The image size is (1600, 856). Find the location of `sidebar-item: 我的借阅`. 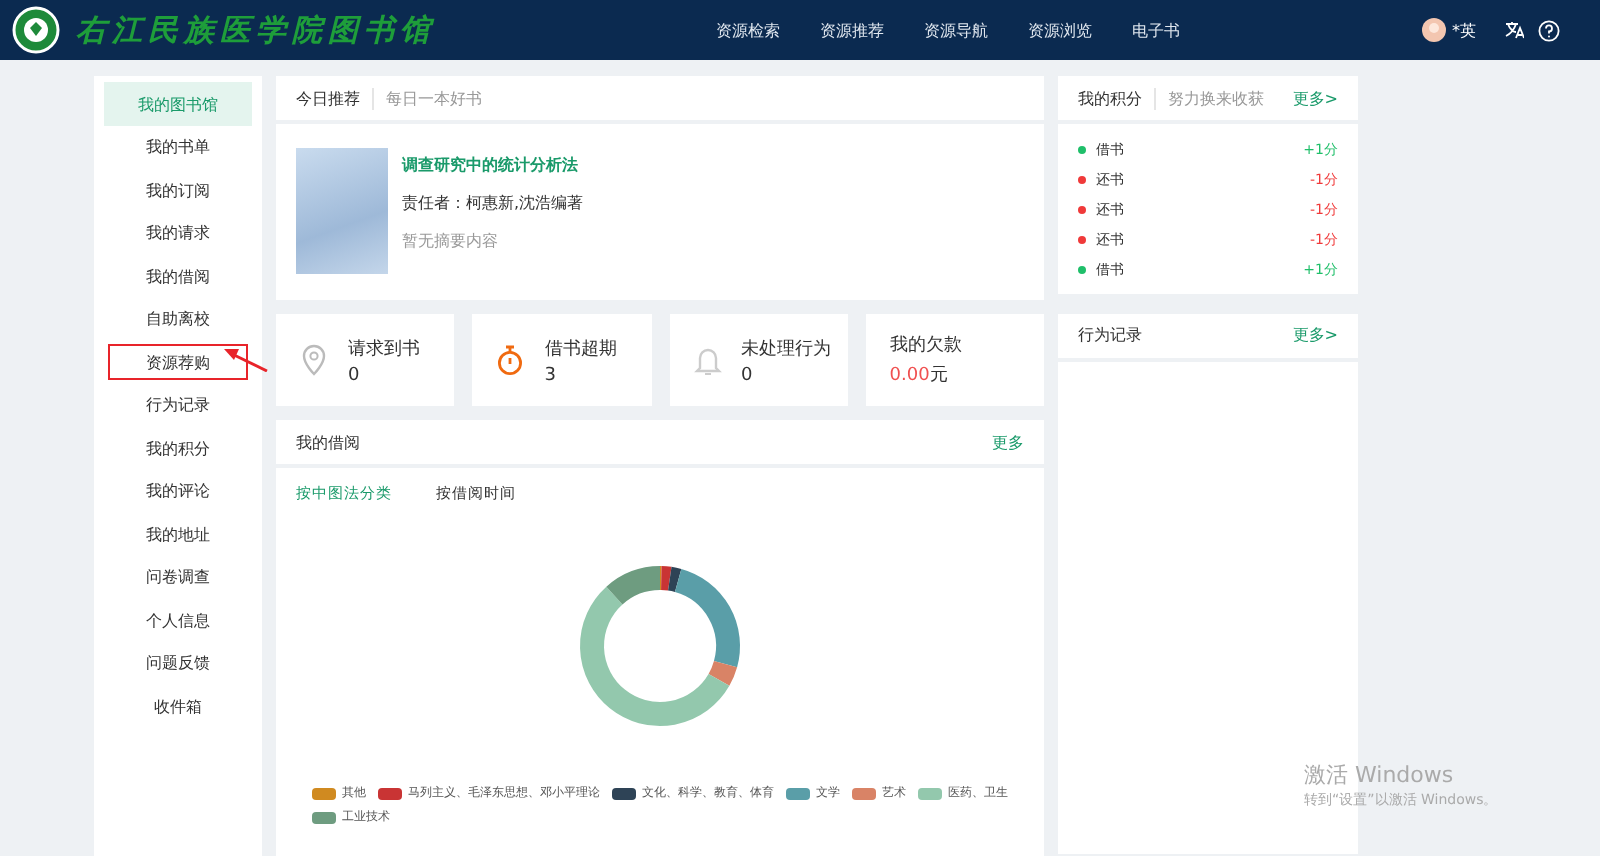

sidebar-item: 我的借阅 is located at coordinates (178, 276).